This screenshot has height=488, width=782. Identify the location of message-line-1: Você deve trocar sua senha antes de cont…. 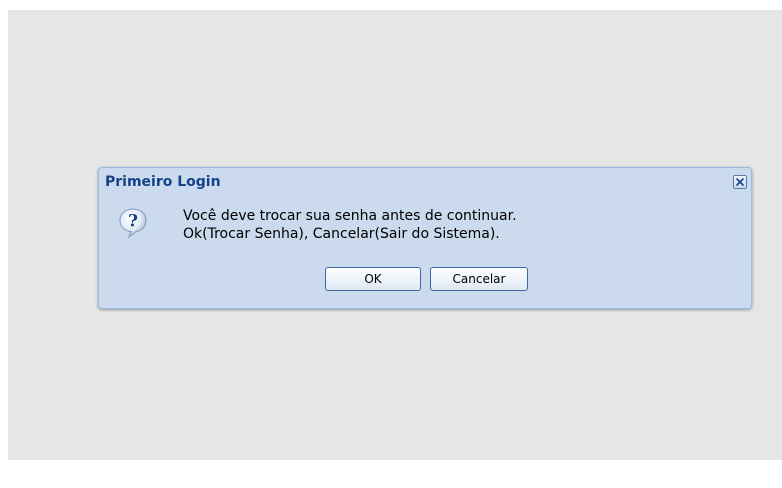
(350, 216).